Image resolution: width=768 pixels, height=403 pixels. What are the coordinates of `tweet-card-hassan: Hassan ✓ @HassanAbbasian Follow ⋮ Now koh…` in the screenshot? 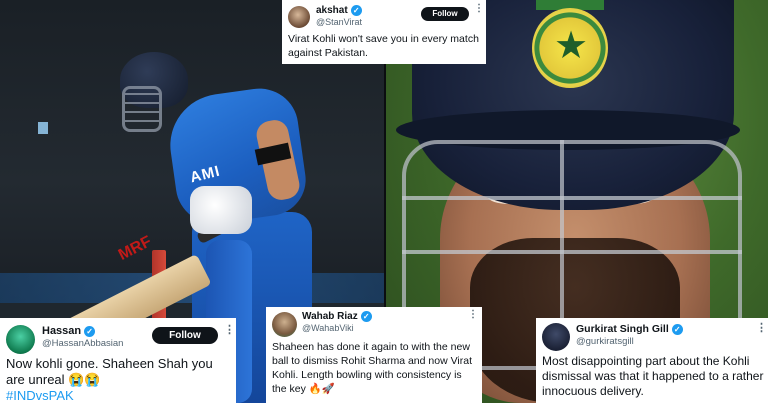 It's located at (118, 360).